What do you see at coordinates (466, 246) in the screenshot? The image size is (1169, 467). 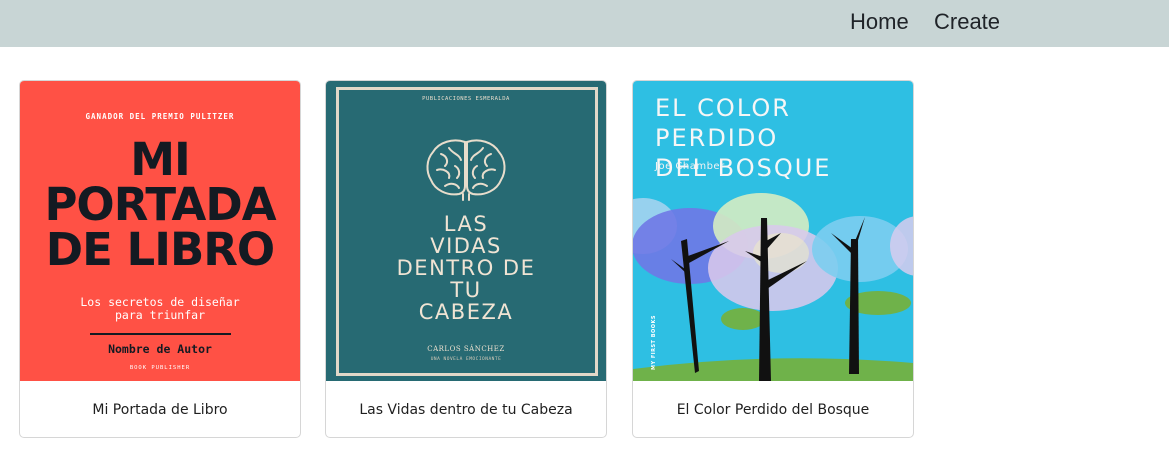 I see `cover-title-line: VIDAS` at bounding box center [466, 246].